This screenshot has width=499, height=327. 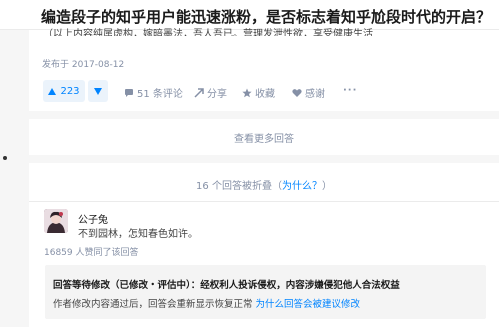 I want to click on share-button: 分享, so click(x=210, y=92).